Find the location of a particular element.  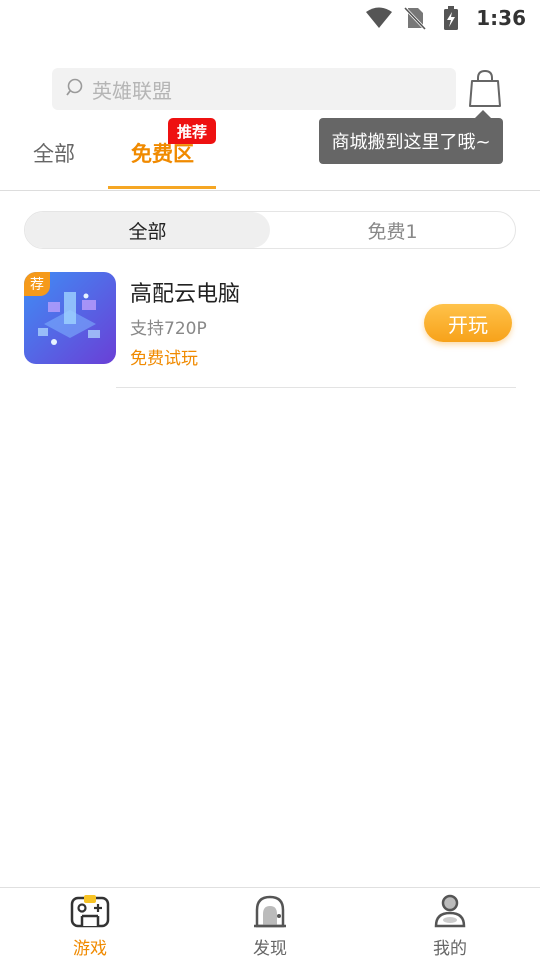

bottom-nav: 游戏 发现 我的 is located at coordinates (270, 923).